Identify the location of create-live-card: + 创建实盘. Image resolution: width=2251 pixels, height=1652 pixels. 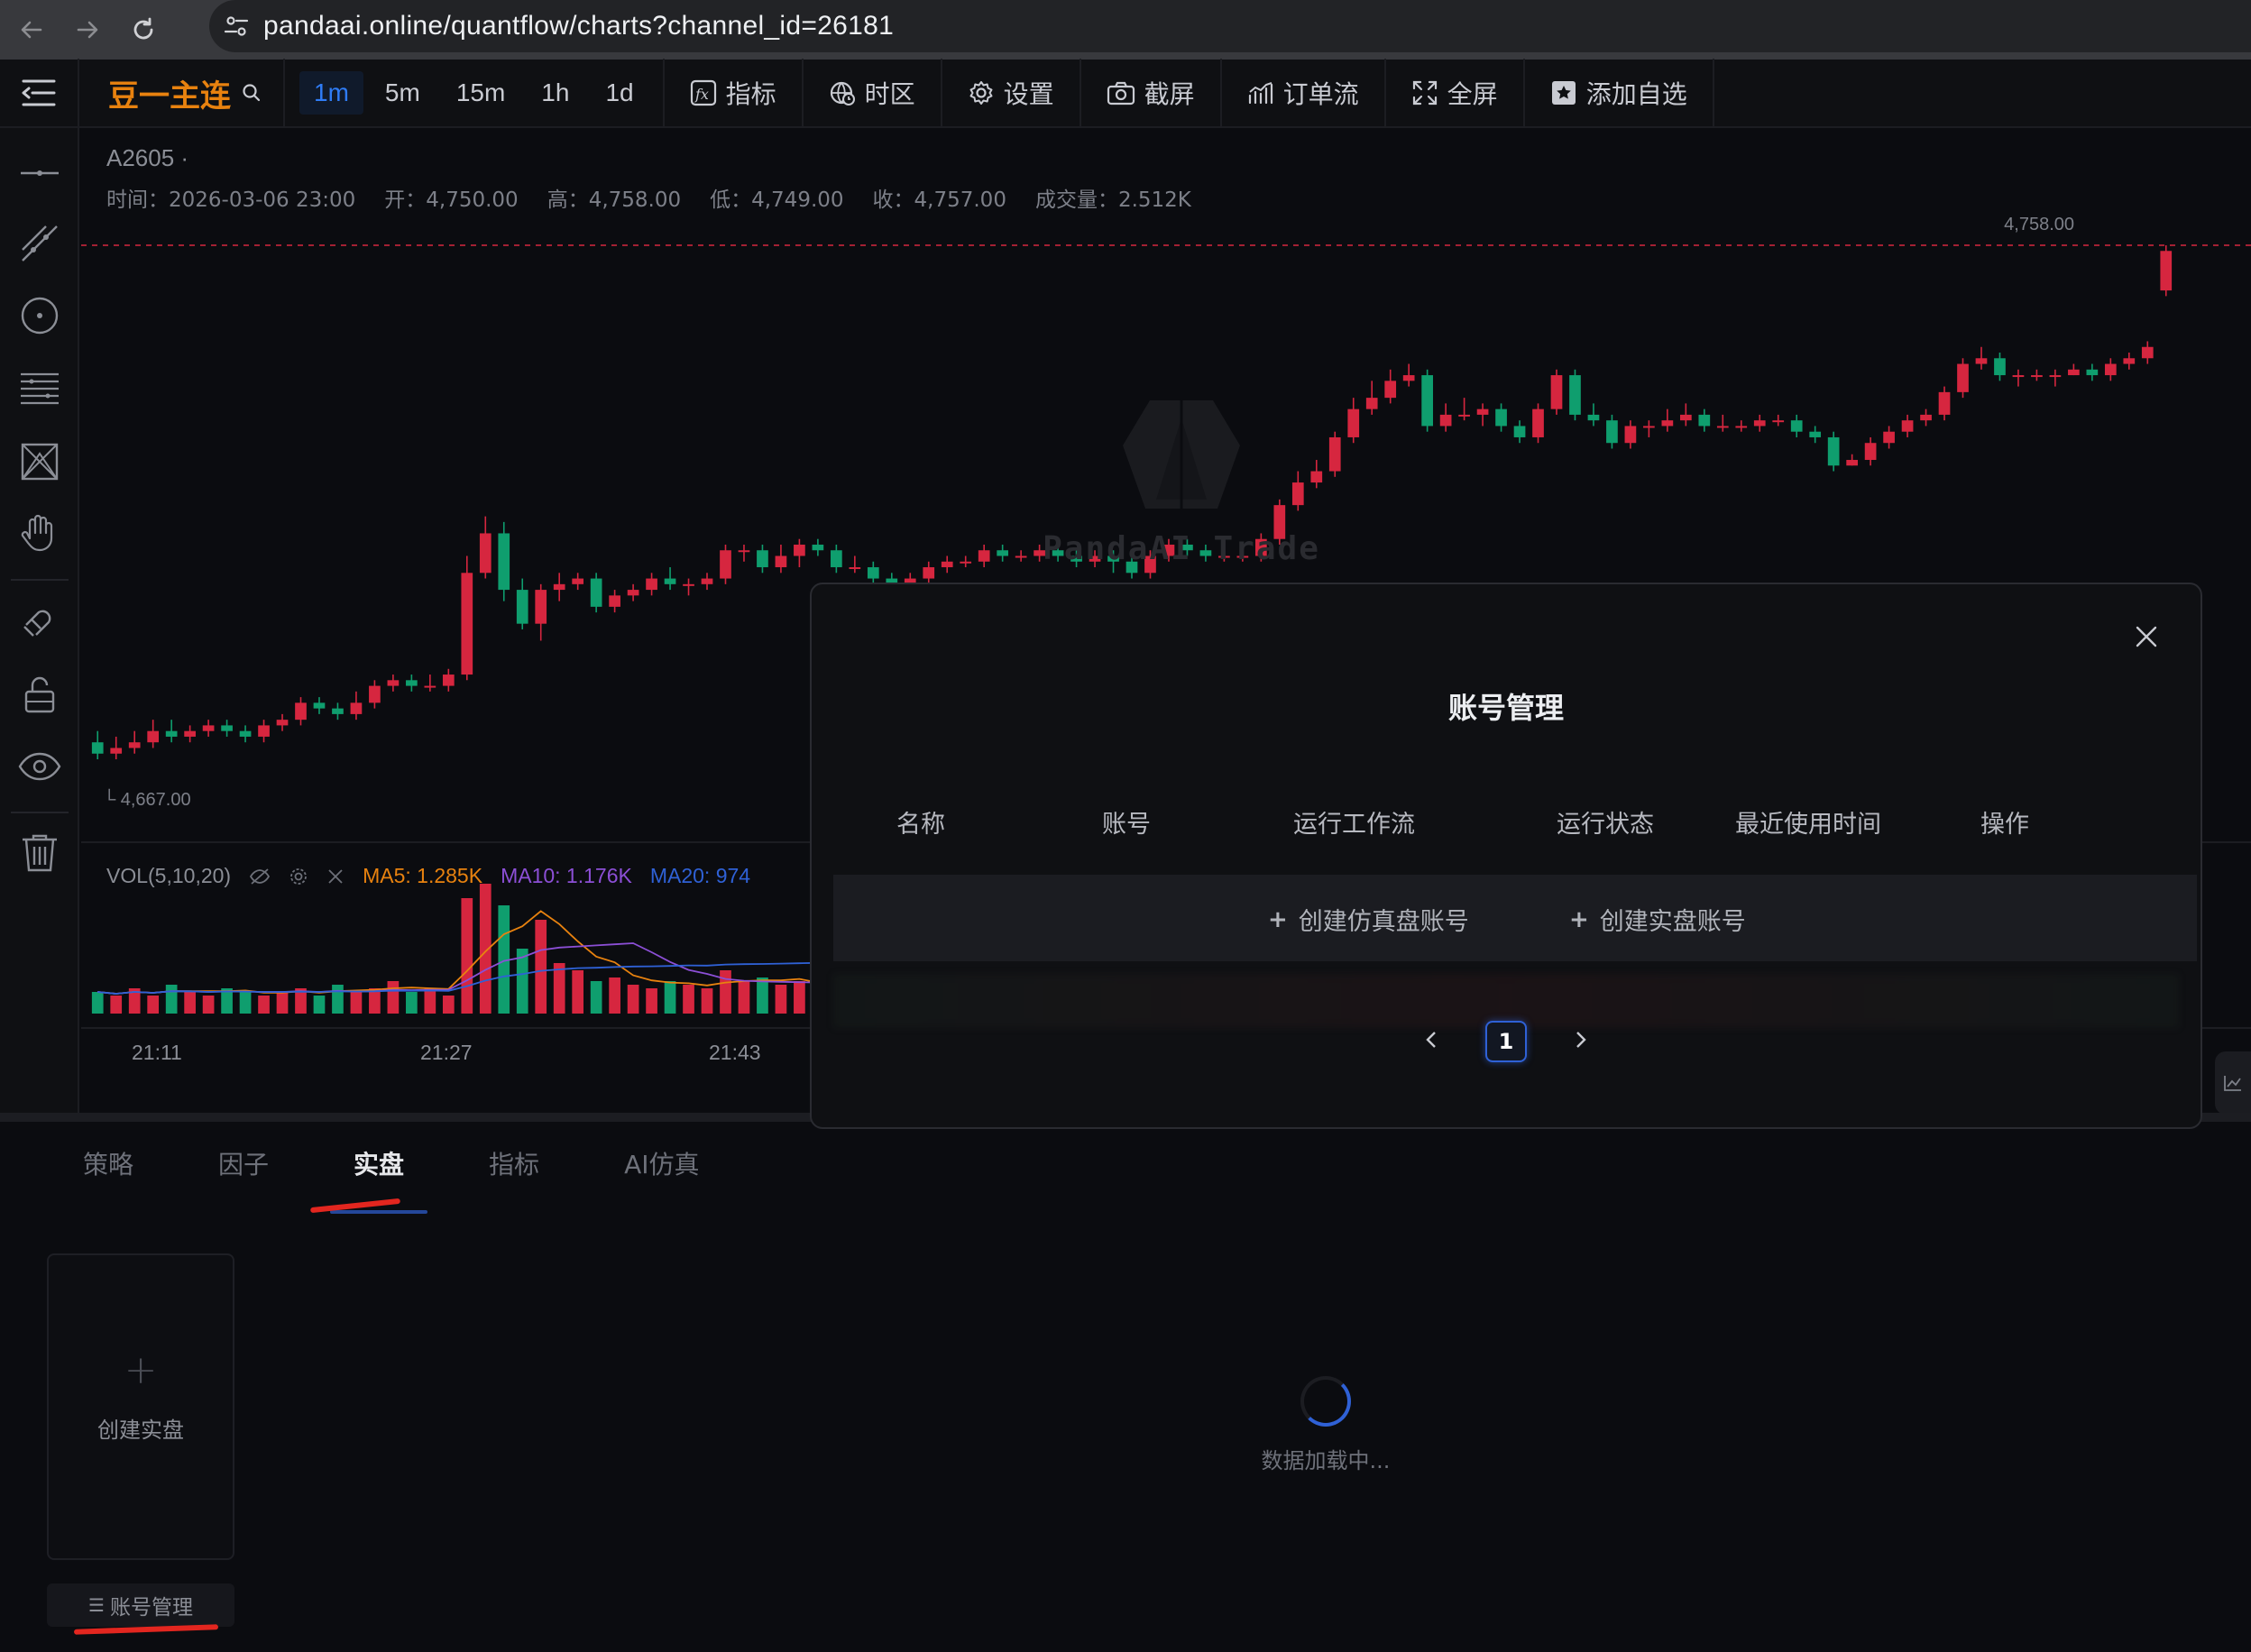
(140, 1406).